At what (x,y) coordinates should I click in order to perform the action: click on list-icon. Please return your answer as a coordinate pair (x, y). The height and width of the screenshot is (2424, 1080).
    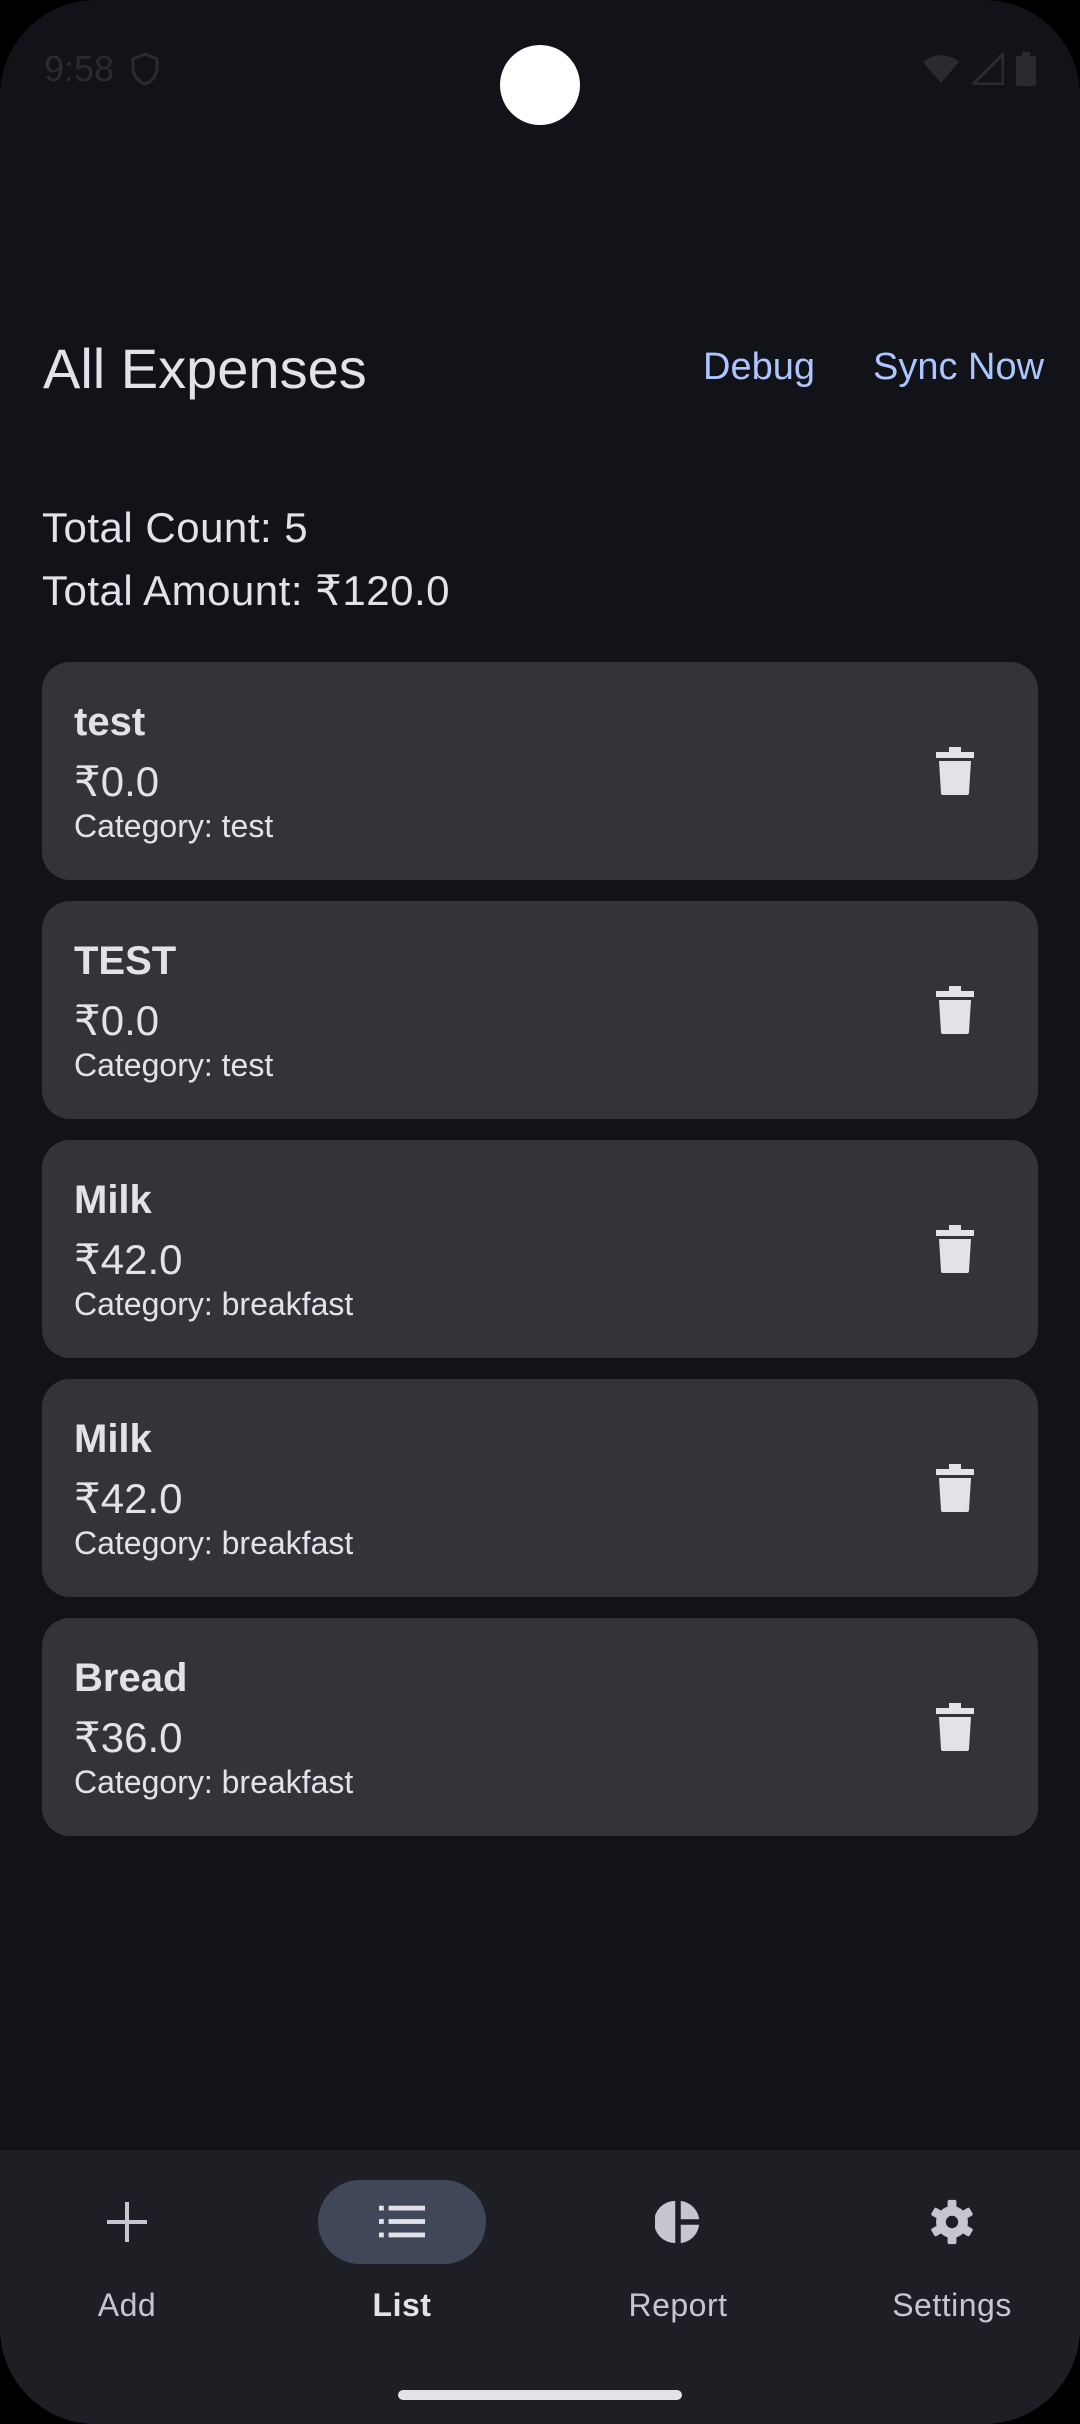
    Looking at the image, I should click on (402, 2222).